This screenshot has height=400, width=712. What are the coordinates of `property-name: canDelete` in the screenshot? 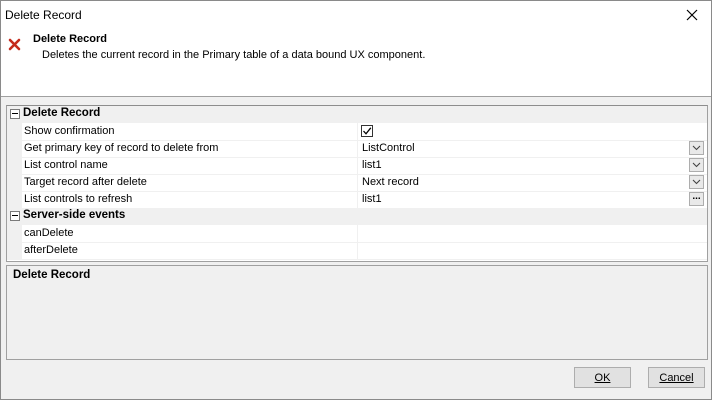 It's located at (49, 233).